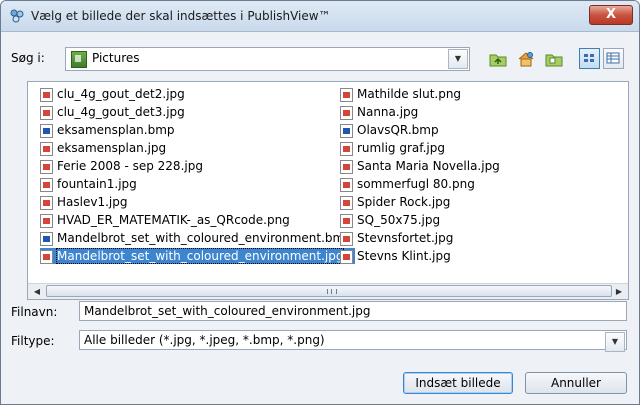  Describe the element at coordinates (17, 16) in the screenshot. I see `app-icon` at that location.